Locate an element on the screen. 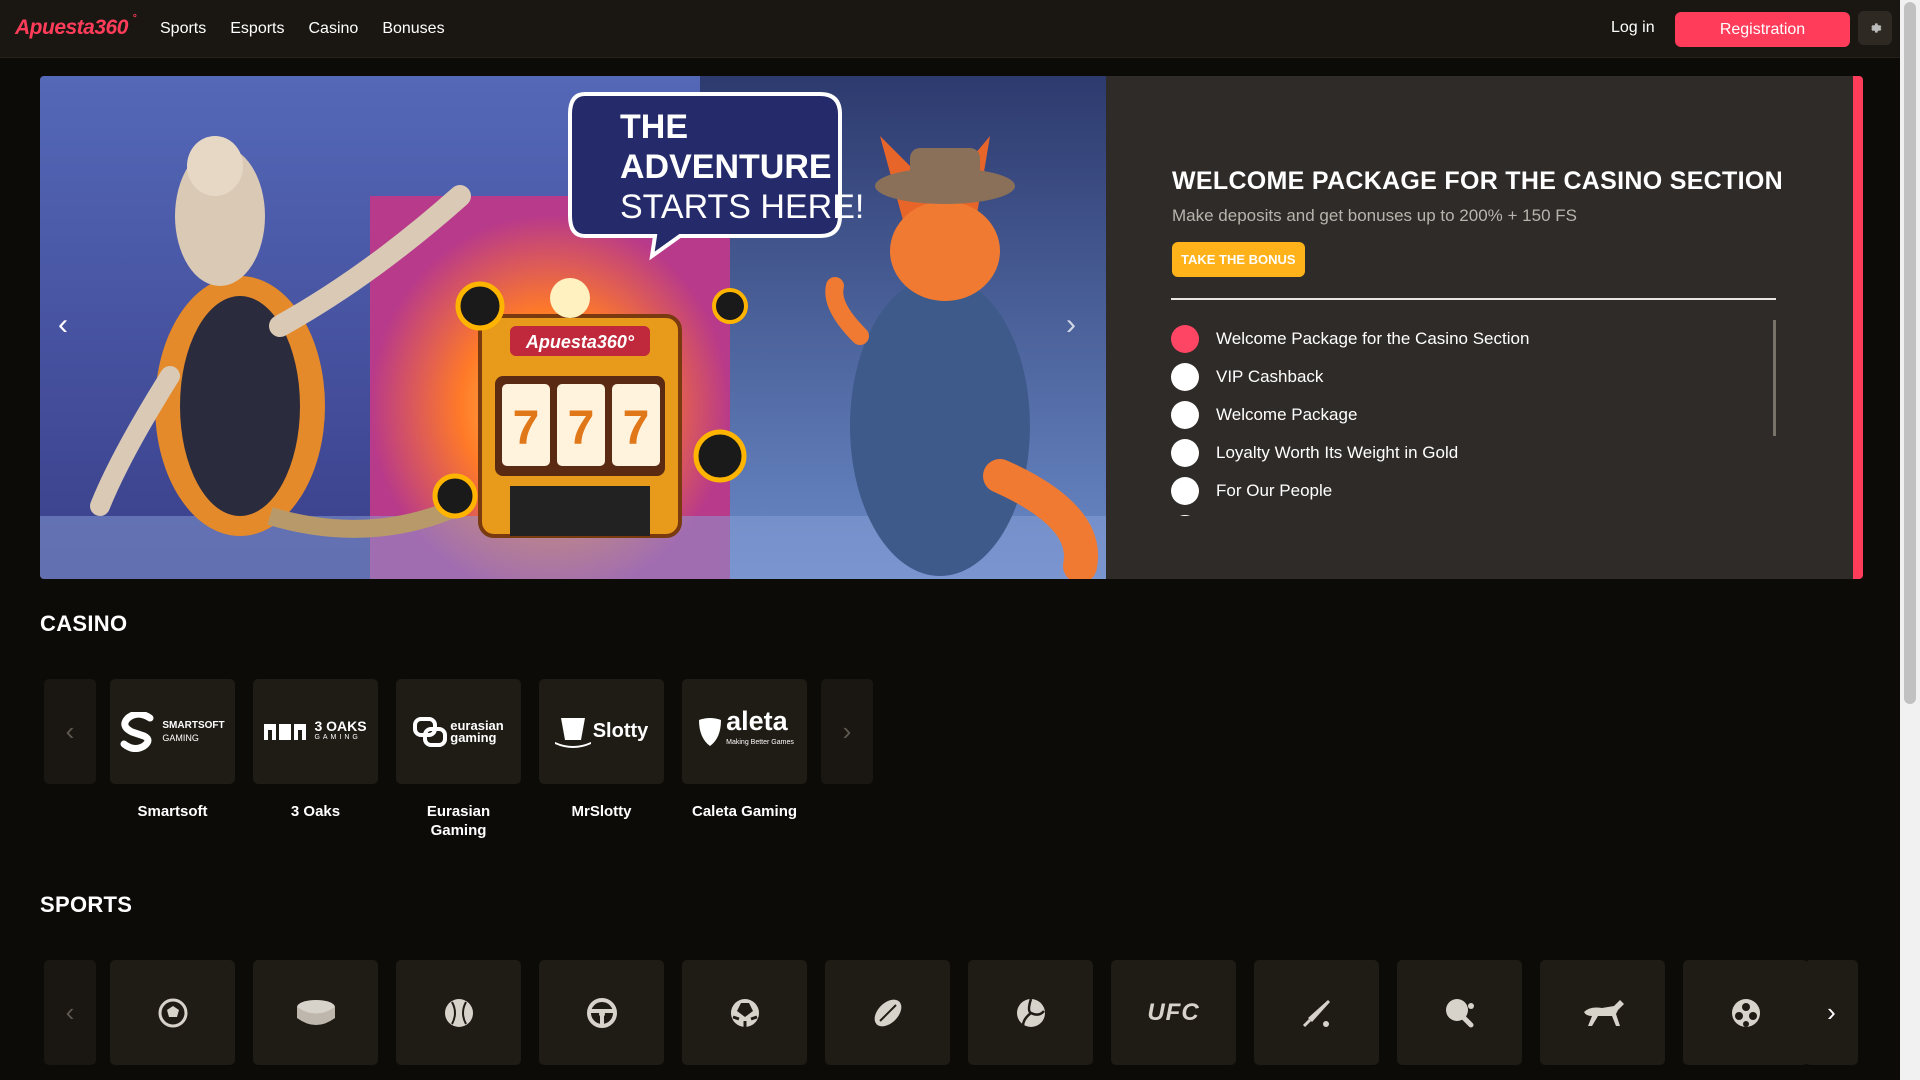 This screenshot has width=1920, height=1080. steering-wheel-icon is located at coordinates (601, 1012).